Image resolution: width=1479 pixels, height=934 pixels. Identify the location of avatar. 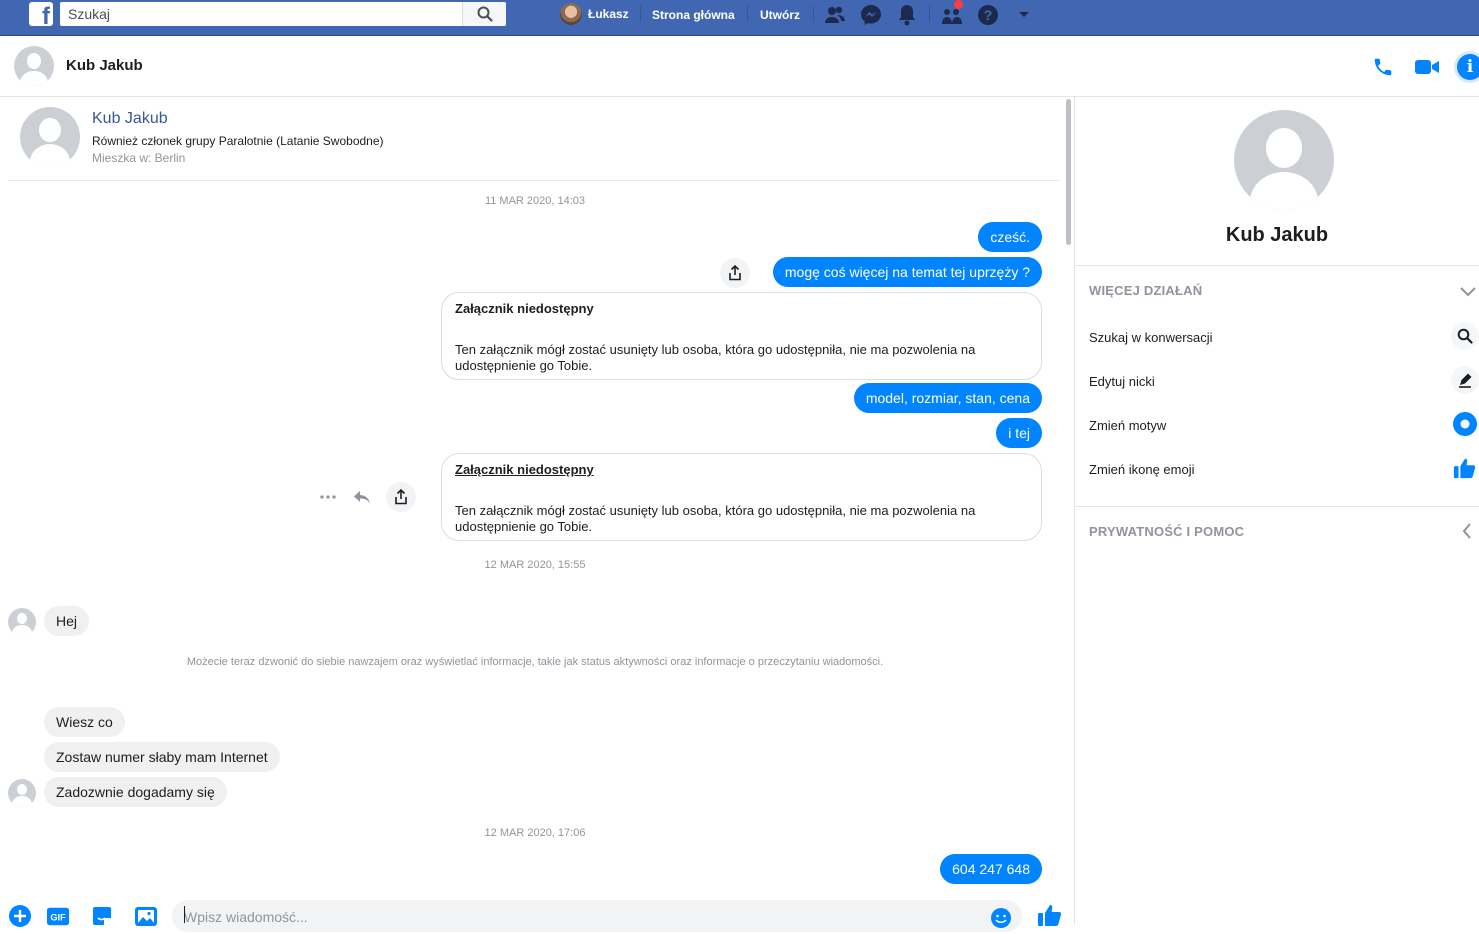
(571, 14).